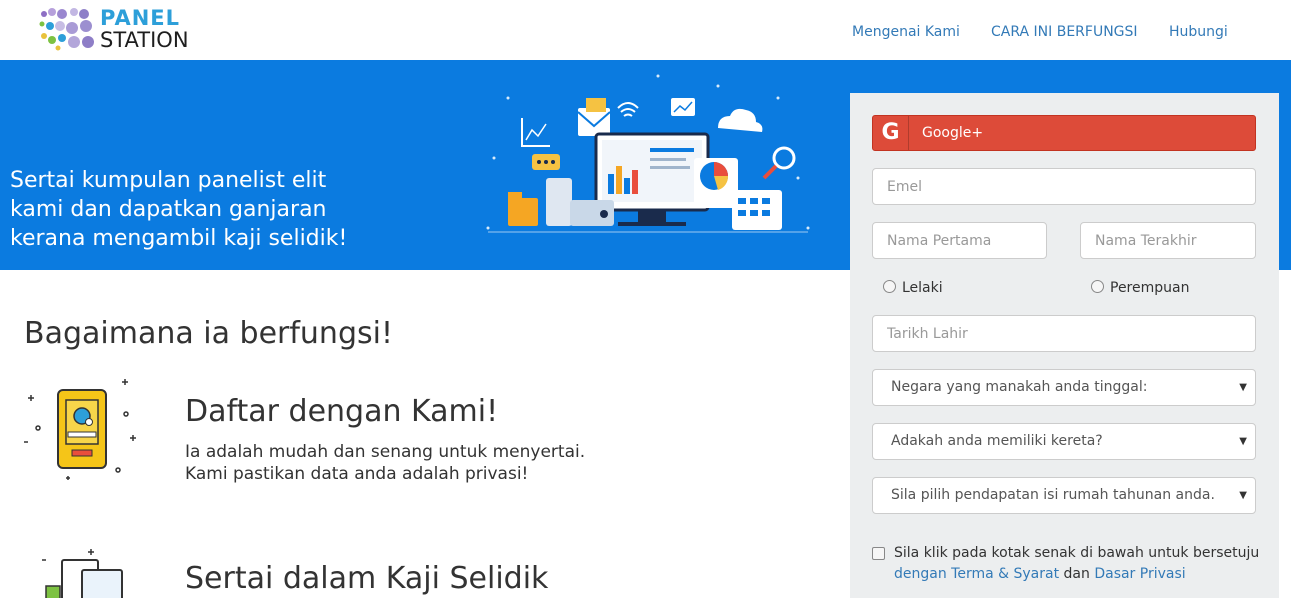  Describe the element at coordinates (1076, 574) in the screenshot. I see `agree-and: dan` at that location.